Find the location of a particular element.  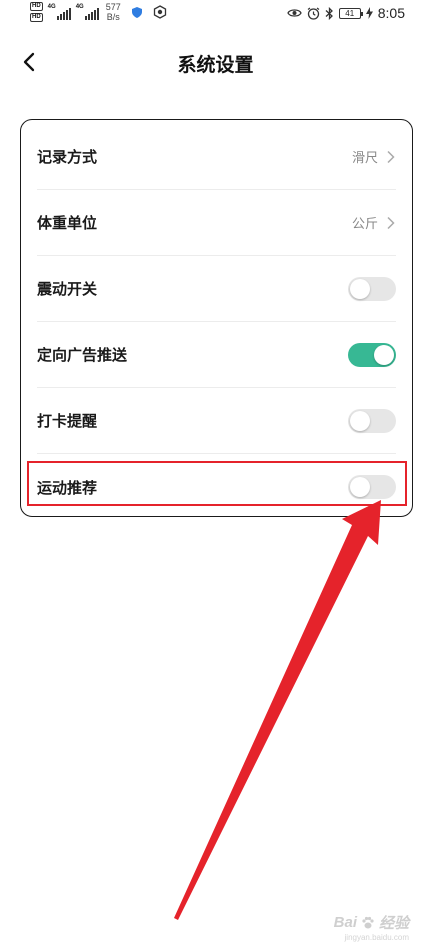

network-speed: 577 B/s is located at coordinates (113, 12).